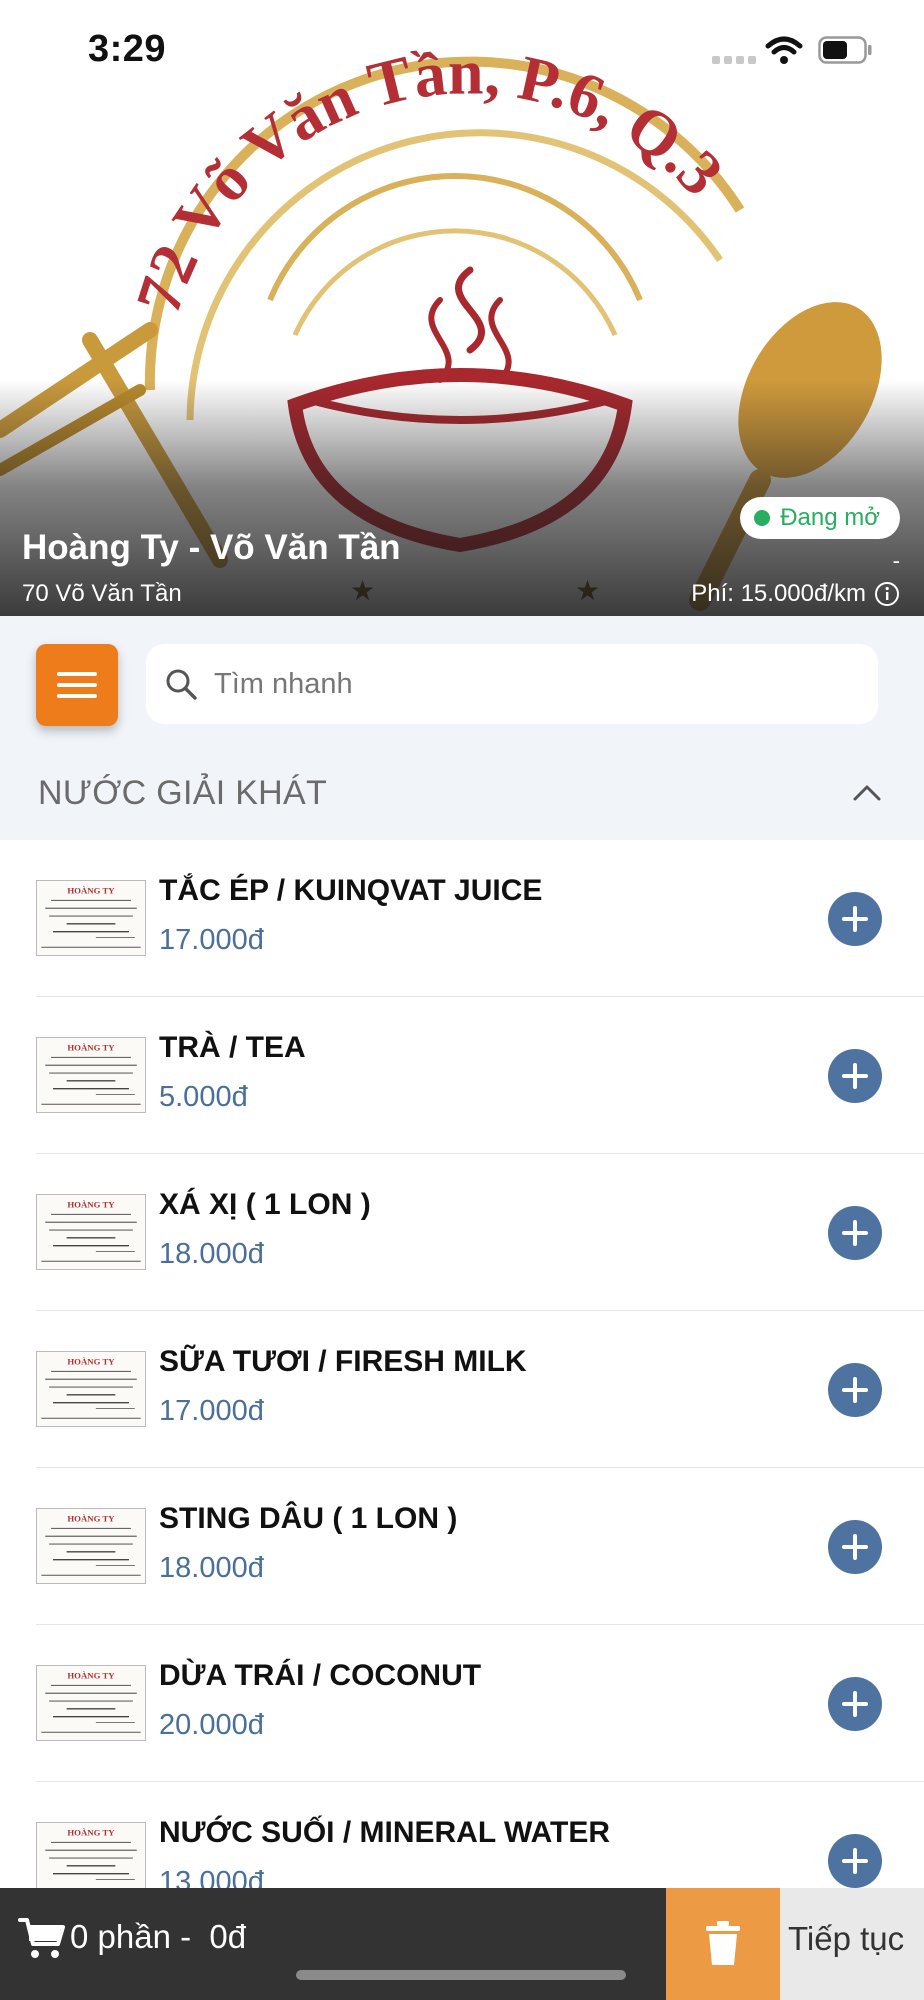  I want to click on item-name: TẮC ÉP / KUINQVAT JUICE, so click(351, 890).